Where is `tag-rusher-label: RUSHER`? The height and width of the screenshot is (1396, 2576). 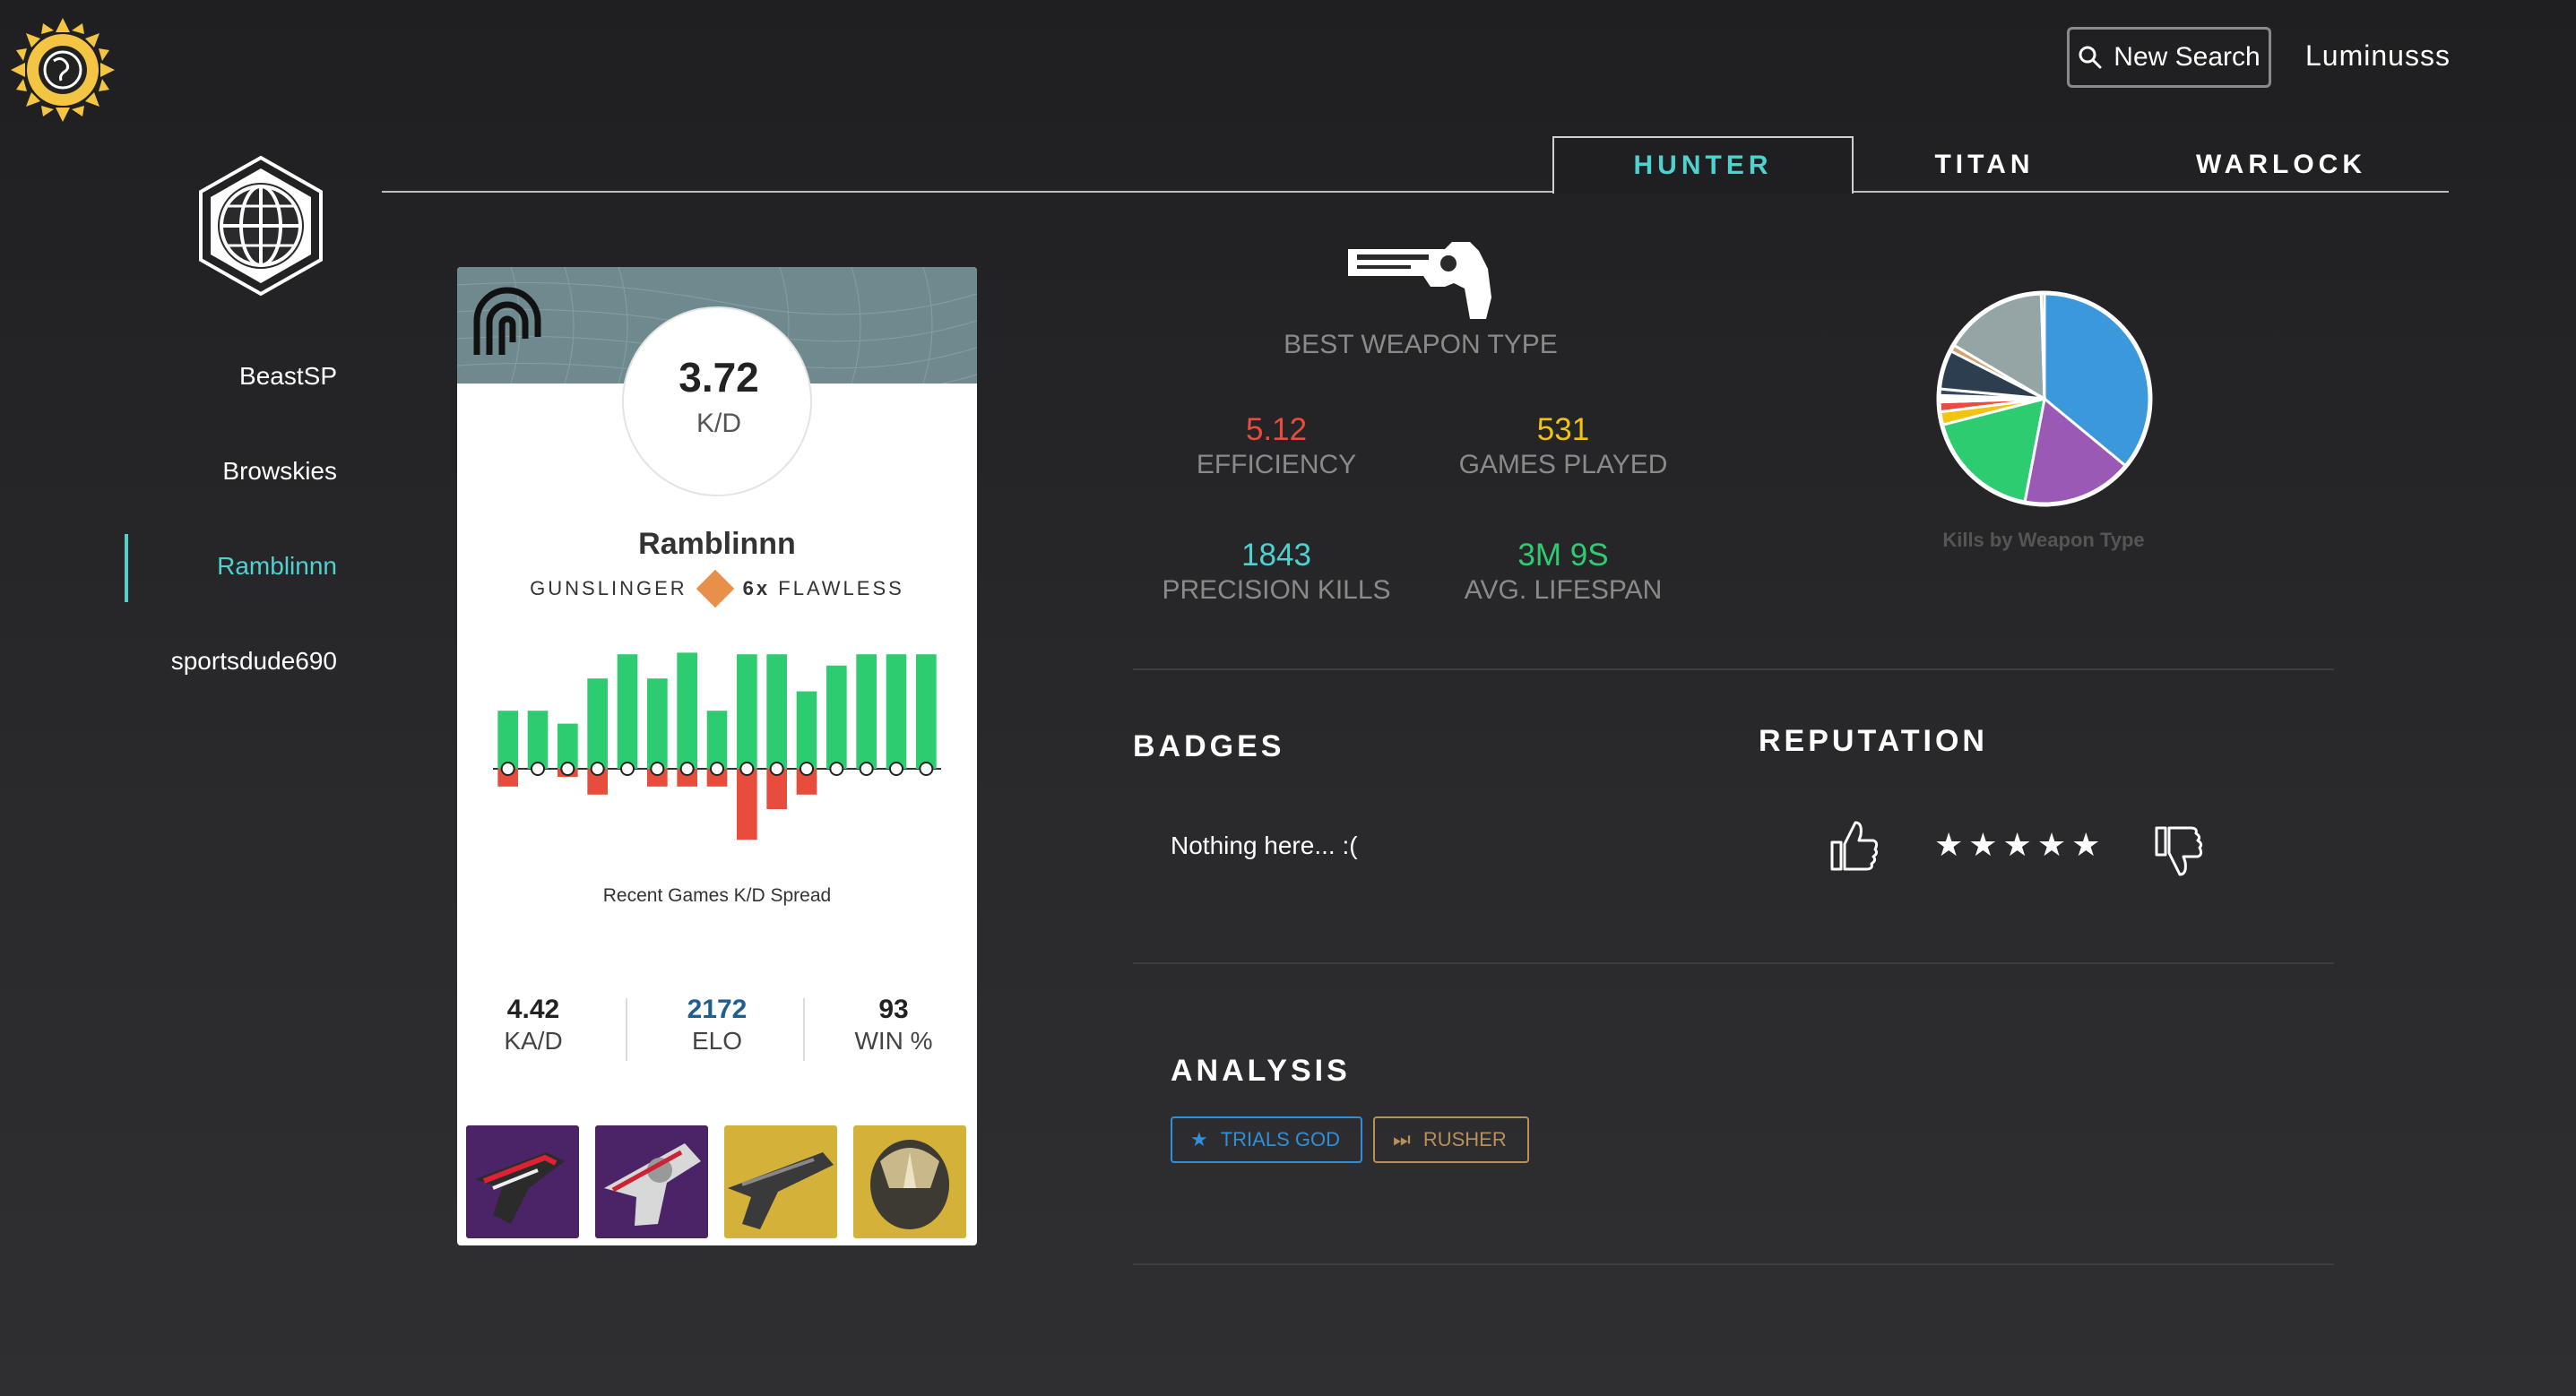 tag-rusher-label: RUSHER is located at coordinates (1464, 1139).